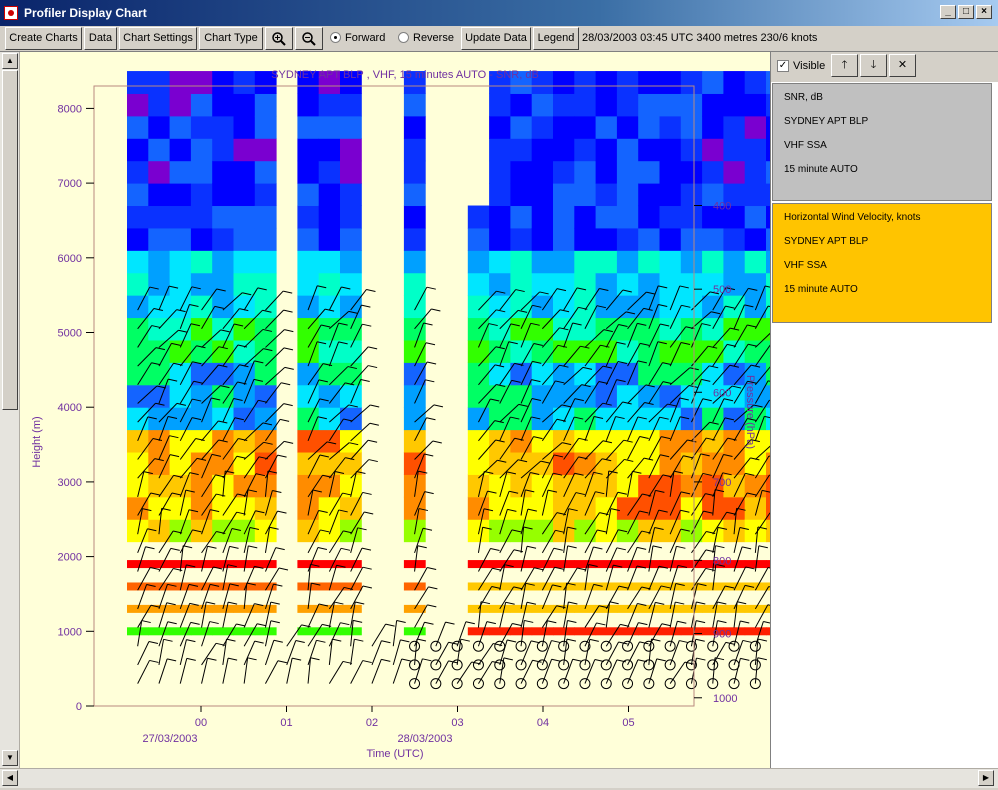  I want to click on scroll-right-button: ▶, so click(986, 778).